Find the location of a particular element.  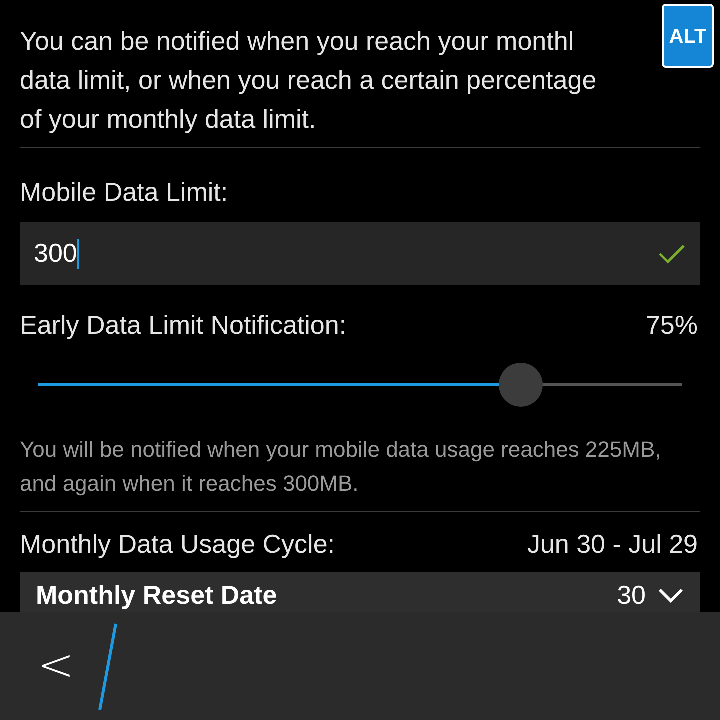

intro-text: You can be notified when you reach your monthl is located at coordinates (297, 41).